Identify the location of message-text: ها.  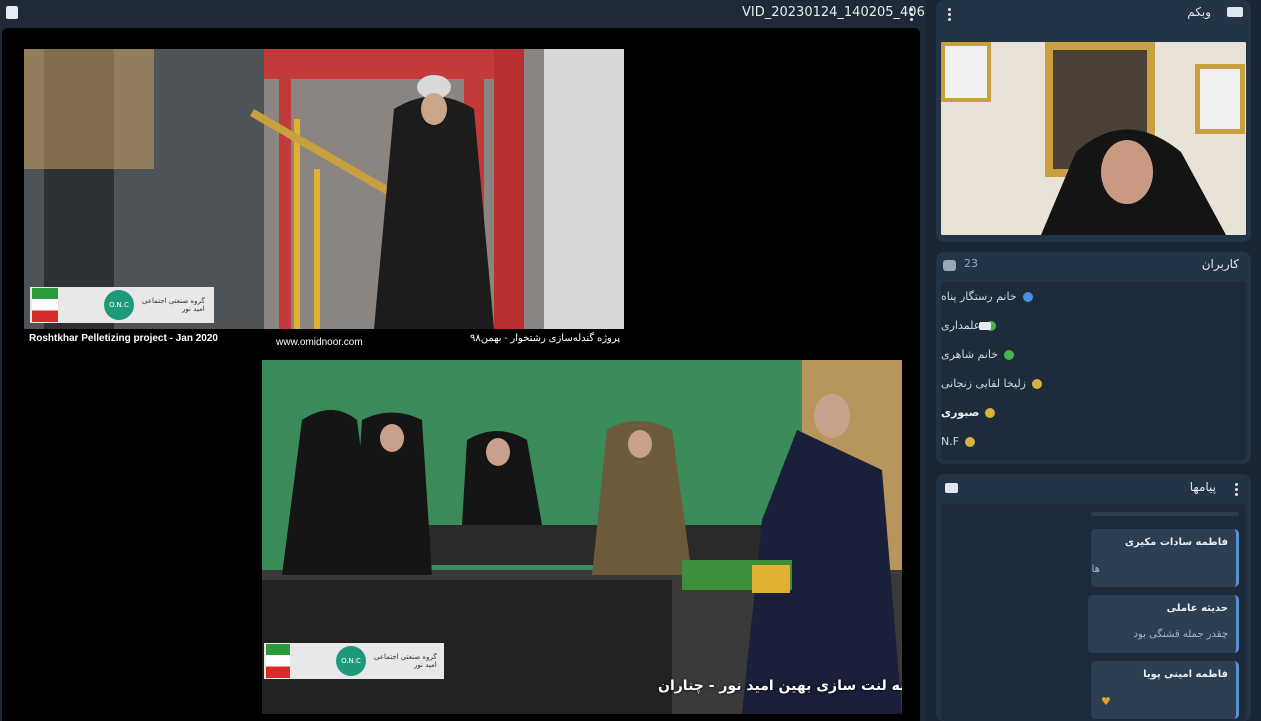
(1095, 569).